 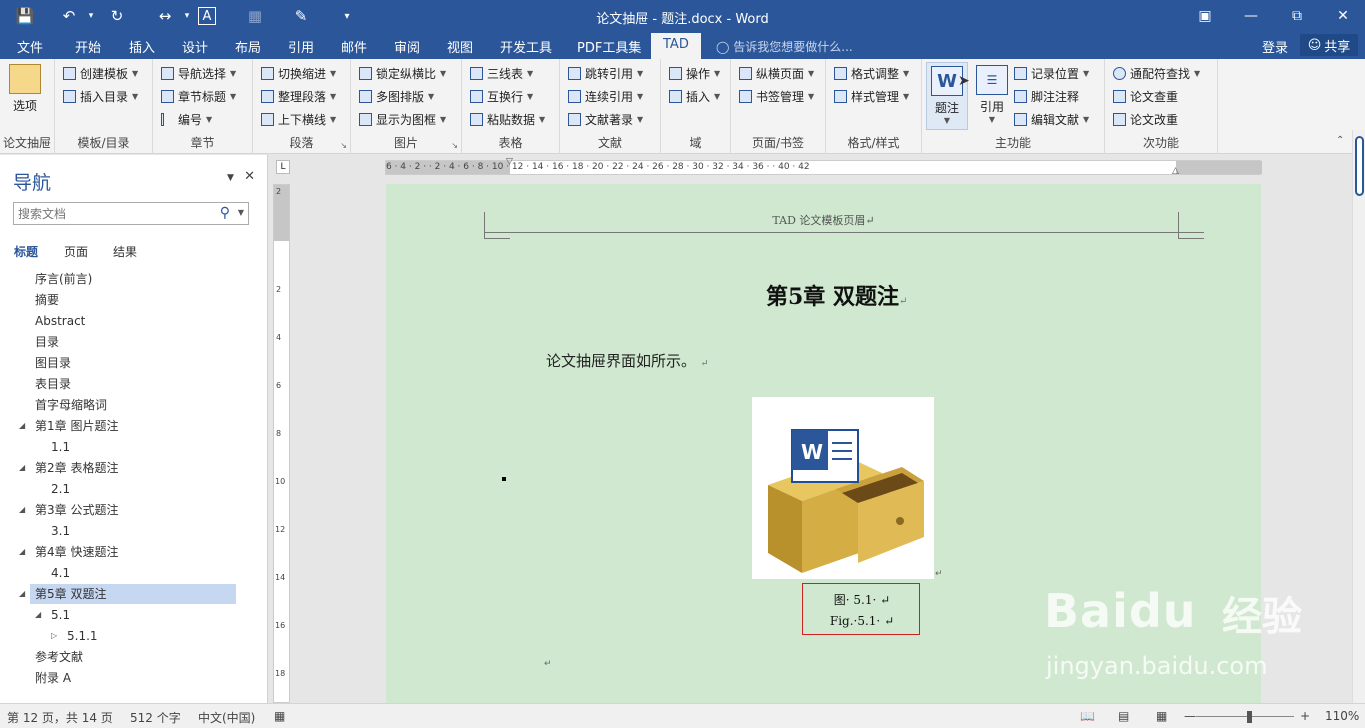 What do you see at coordinates (76, 468) in the screenshot?
I see `nav-heading-item: 第2章 表格题注` at bounding box center [76, 468].